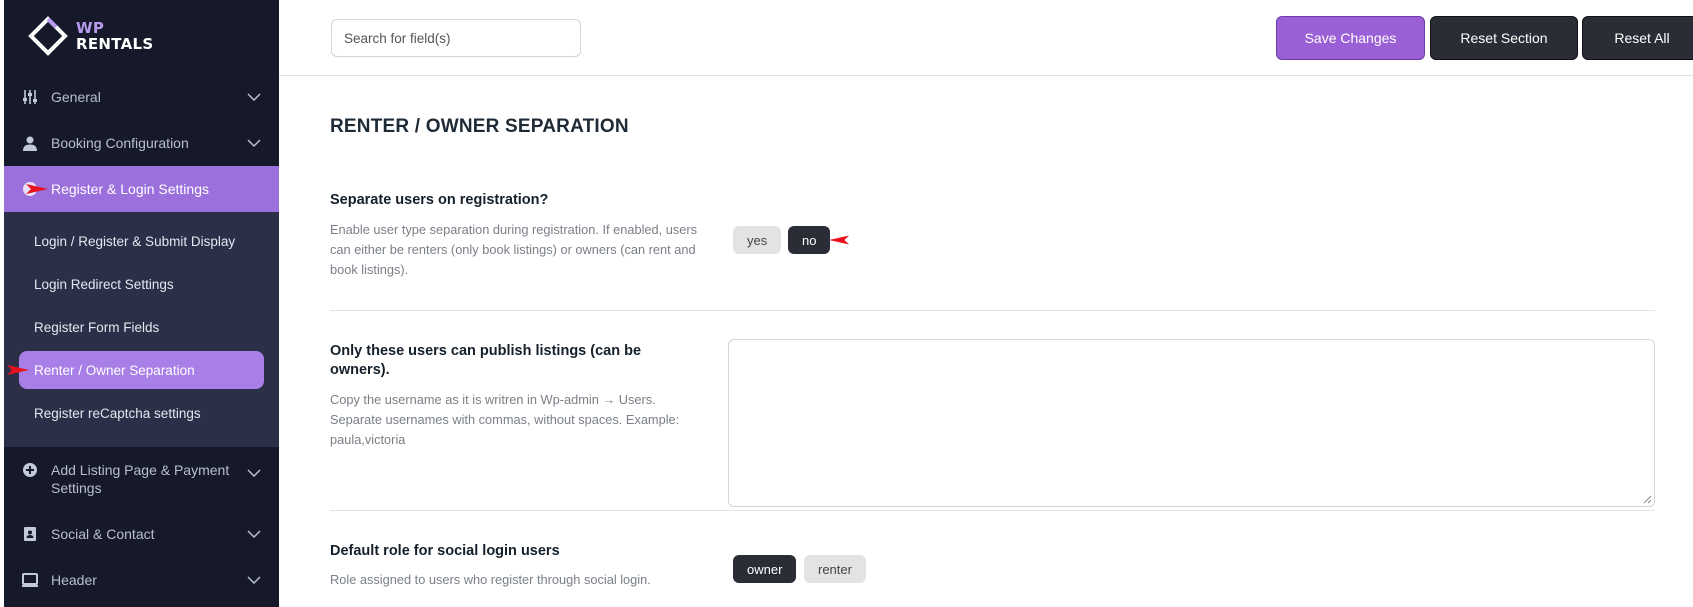 Image resolution: width=1693 pixels, height=607 pixels. What do you see at coordinates (104, 284) in the screenshot?
I see `subitem-label: Login Redirect Settings` at bounding box center [104, 284].